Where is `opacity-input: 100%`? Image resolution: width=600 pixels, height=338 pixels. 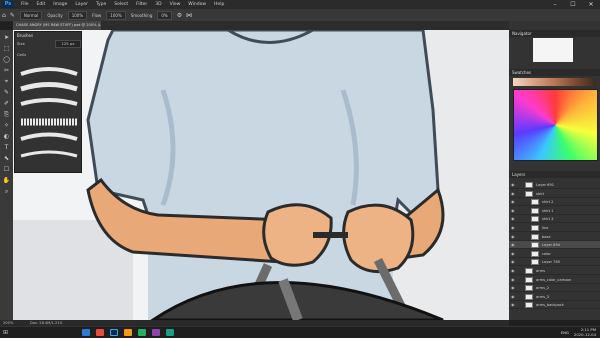 opacity-input: 100% is located at coordinates (77, 15).